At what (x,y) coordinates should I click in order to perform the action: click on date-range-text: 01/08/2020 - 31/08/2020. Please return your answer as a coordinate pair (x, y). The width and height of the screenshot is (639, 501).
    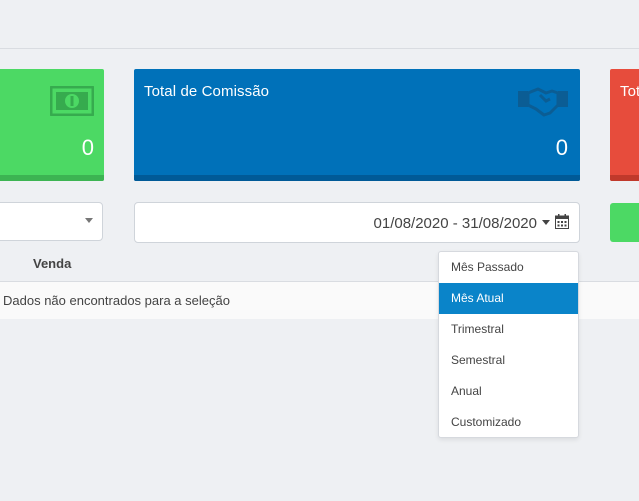
    Looking at the image, I should click on (455, 223).